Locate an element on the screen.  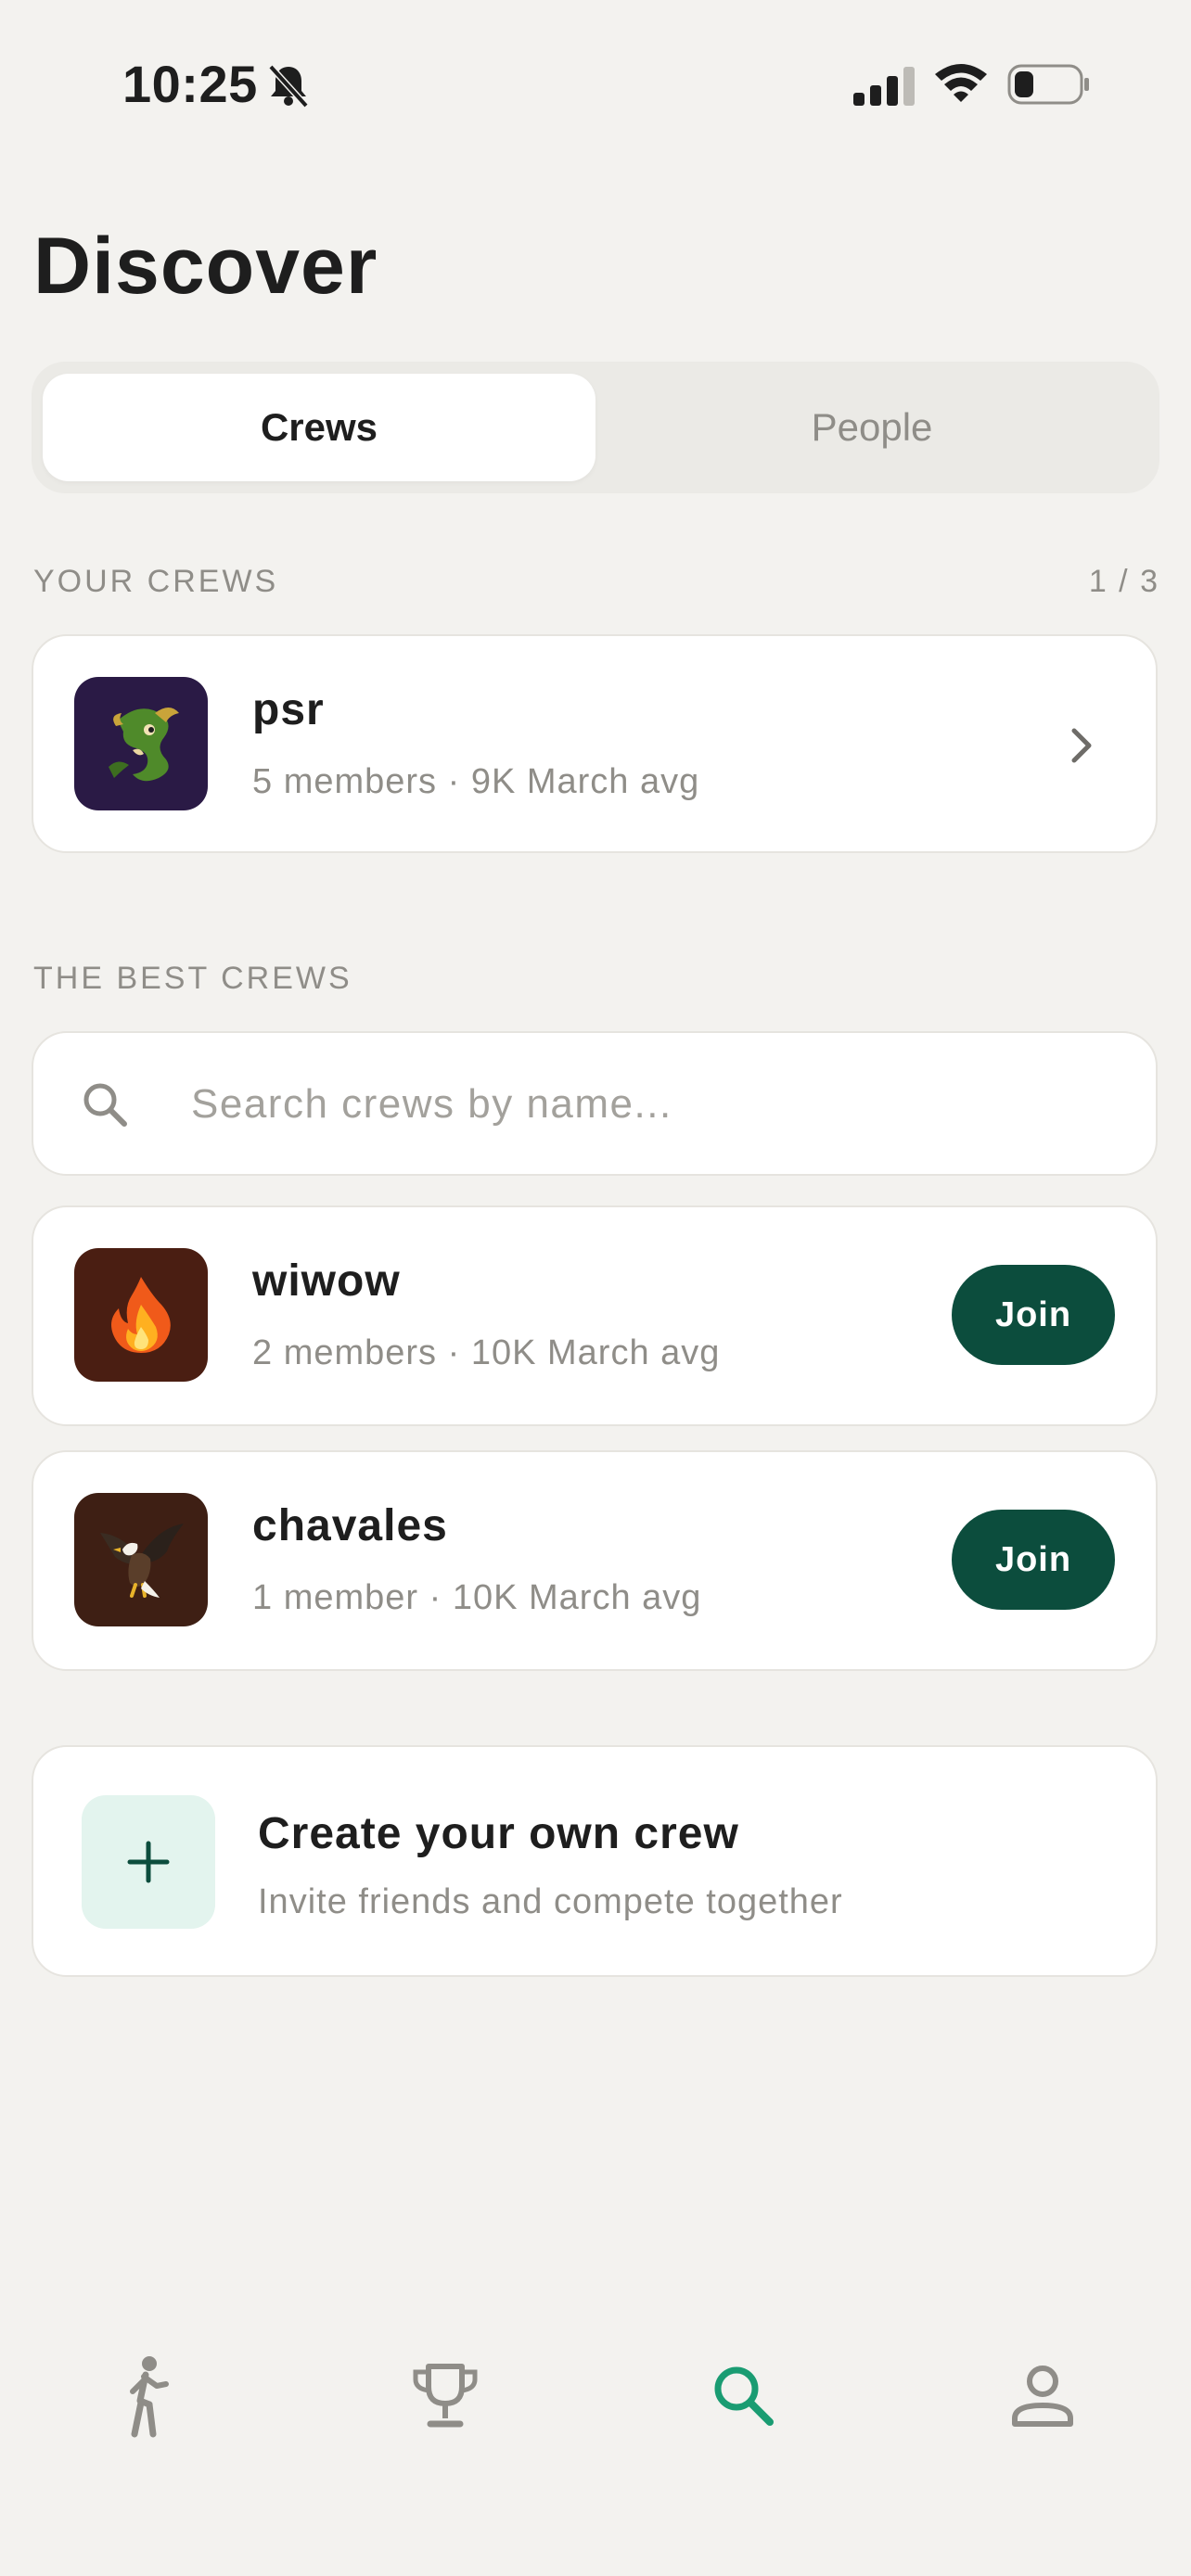
create-crew-plus is located at coordinates (148, 1862).